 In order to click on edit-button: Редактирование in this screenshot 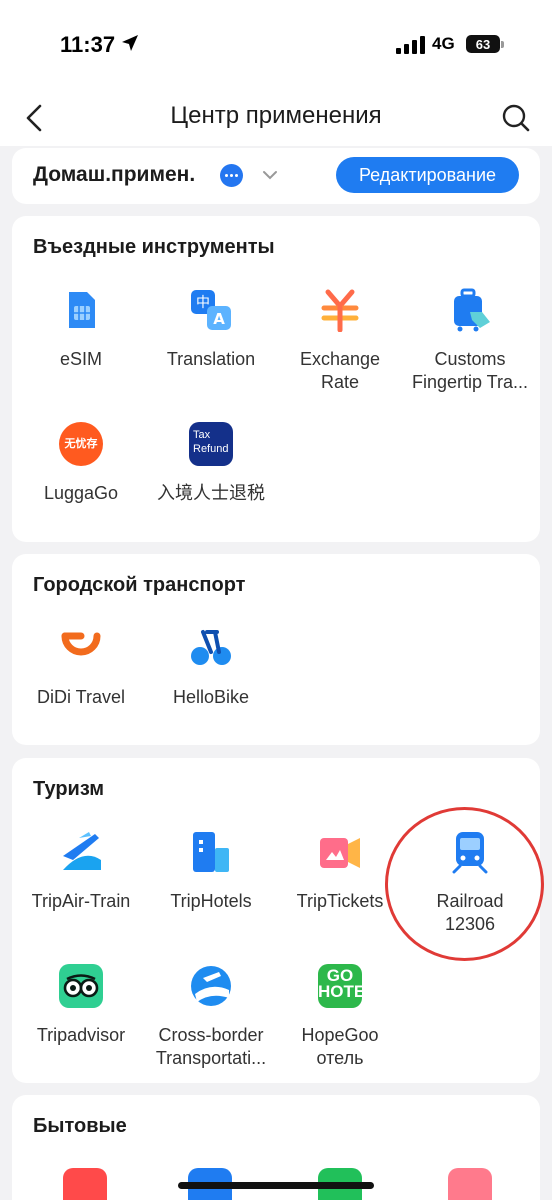, I will do `click(427, 175)`.